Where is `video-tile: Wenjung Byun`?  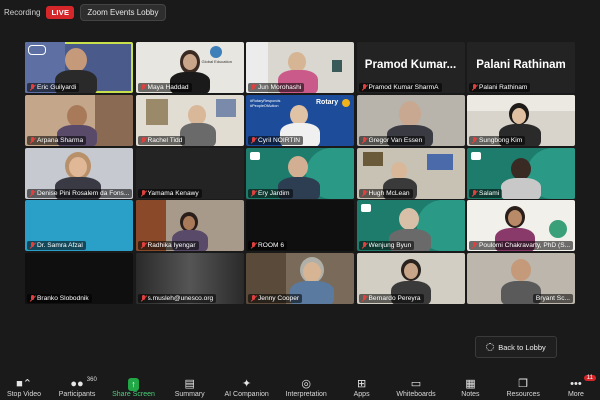
video-tile: Wenjung Byun is located at coordinates (410, 226).